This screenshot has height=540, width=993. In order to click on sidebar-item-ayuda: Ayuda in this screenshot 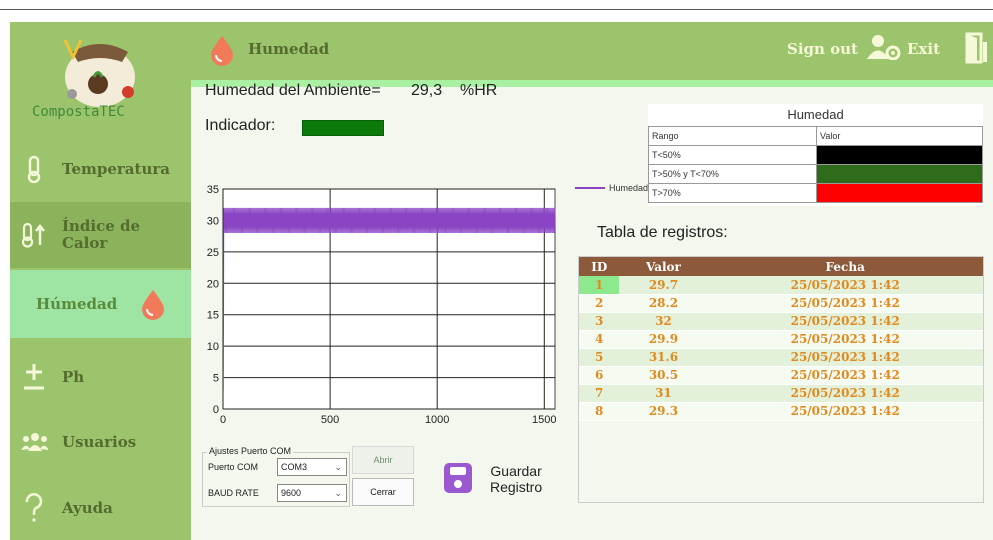, I will do `click(100, 508)`.